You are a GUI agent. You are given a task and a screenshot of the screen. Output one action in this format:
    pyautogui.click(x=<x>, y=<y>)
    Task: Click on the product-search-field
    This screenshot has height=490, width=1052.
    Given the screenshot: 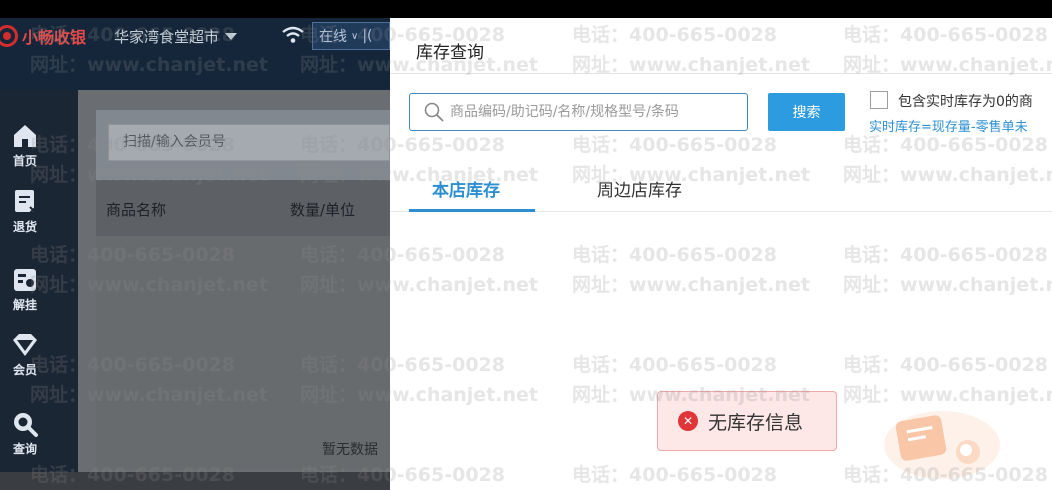 What is the action you would take?
    pyautogui.click(x=578, y=112)
    